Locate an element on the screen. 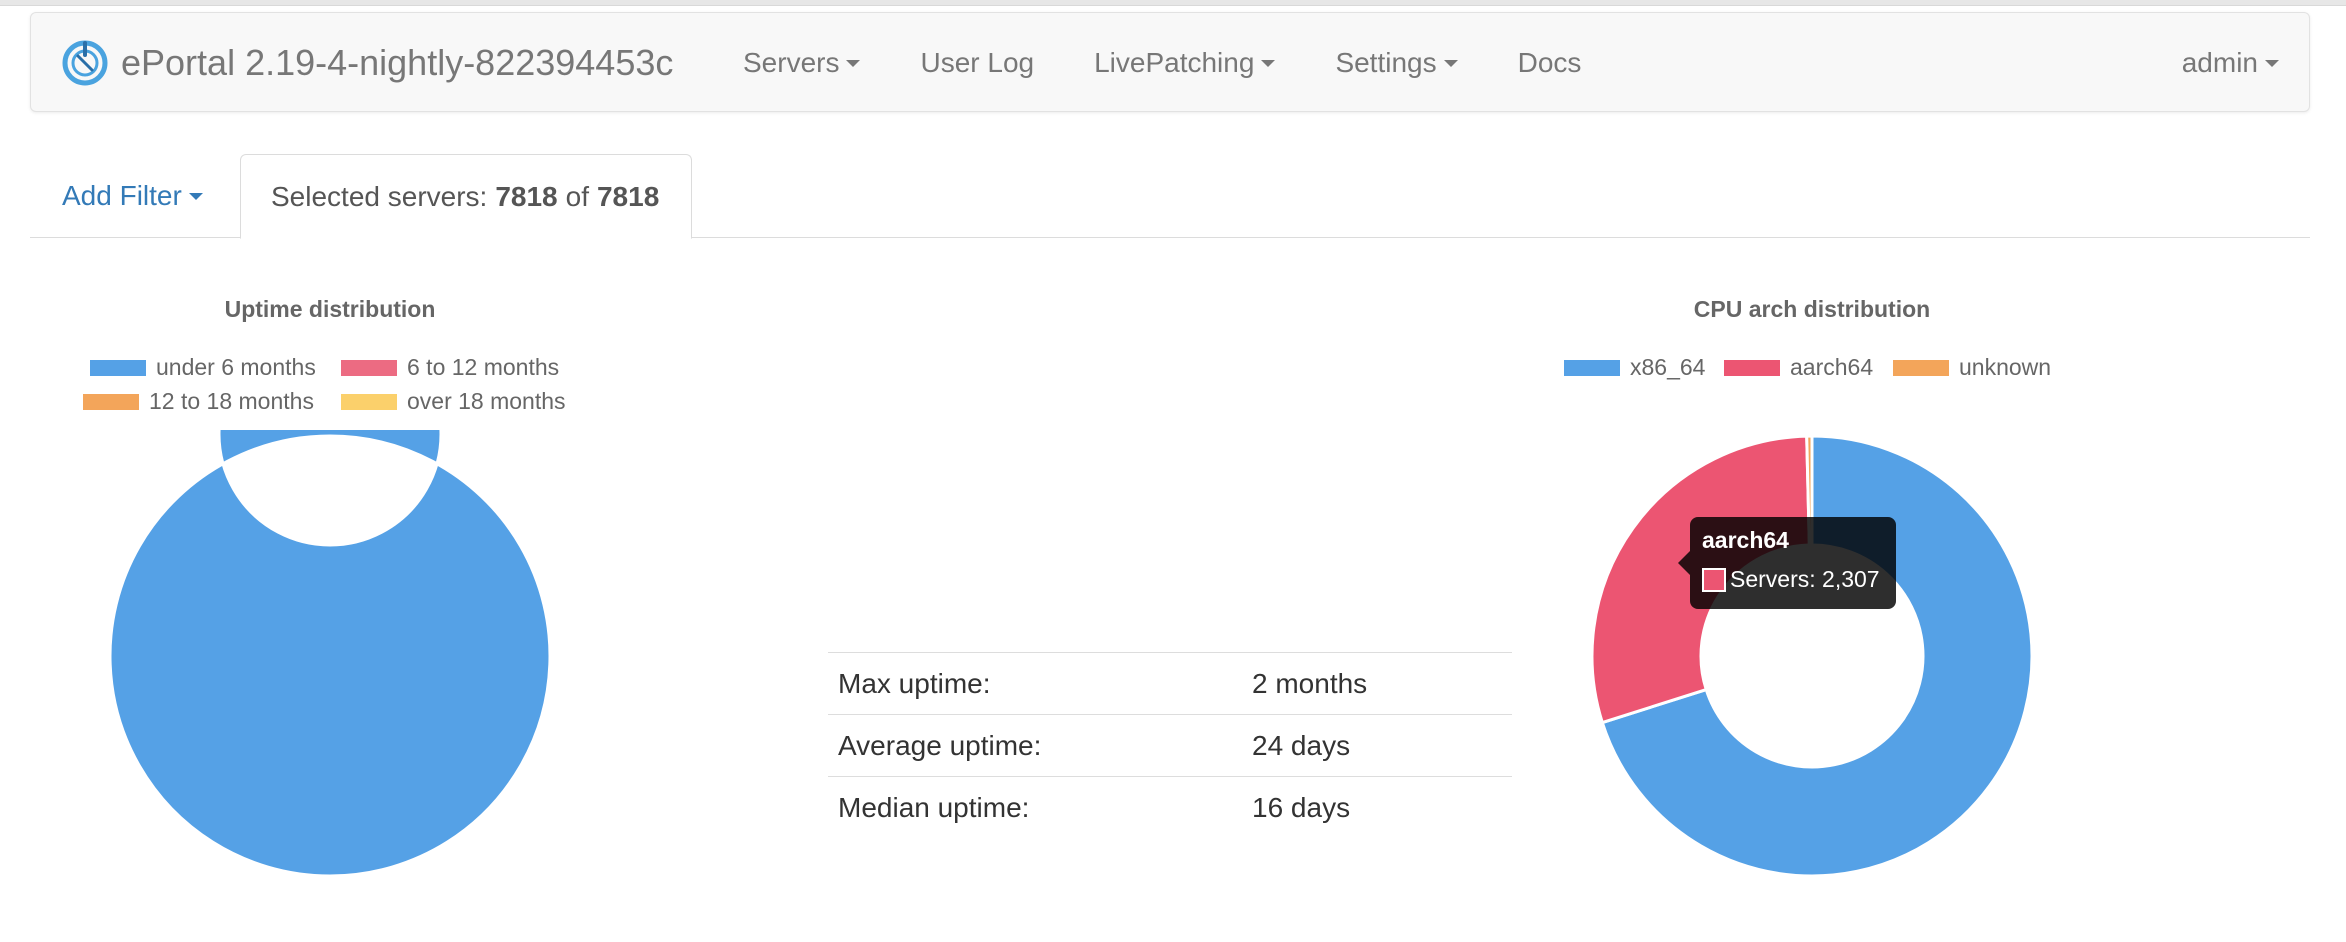 The height and width of the screenshot is (942, 2346). tooltip-value: Servers: 2,307 is located at coordinates (1805, 579).